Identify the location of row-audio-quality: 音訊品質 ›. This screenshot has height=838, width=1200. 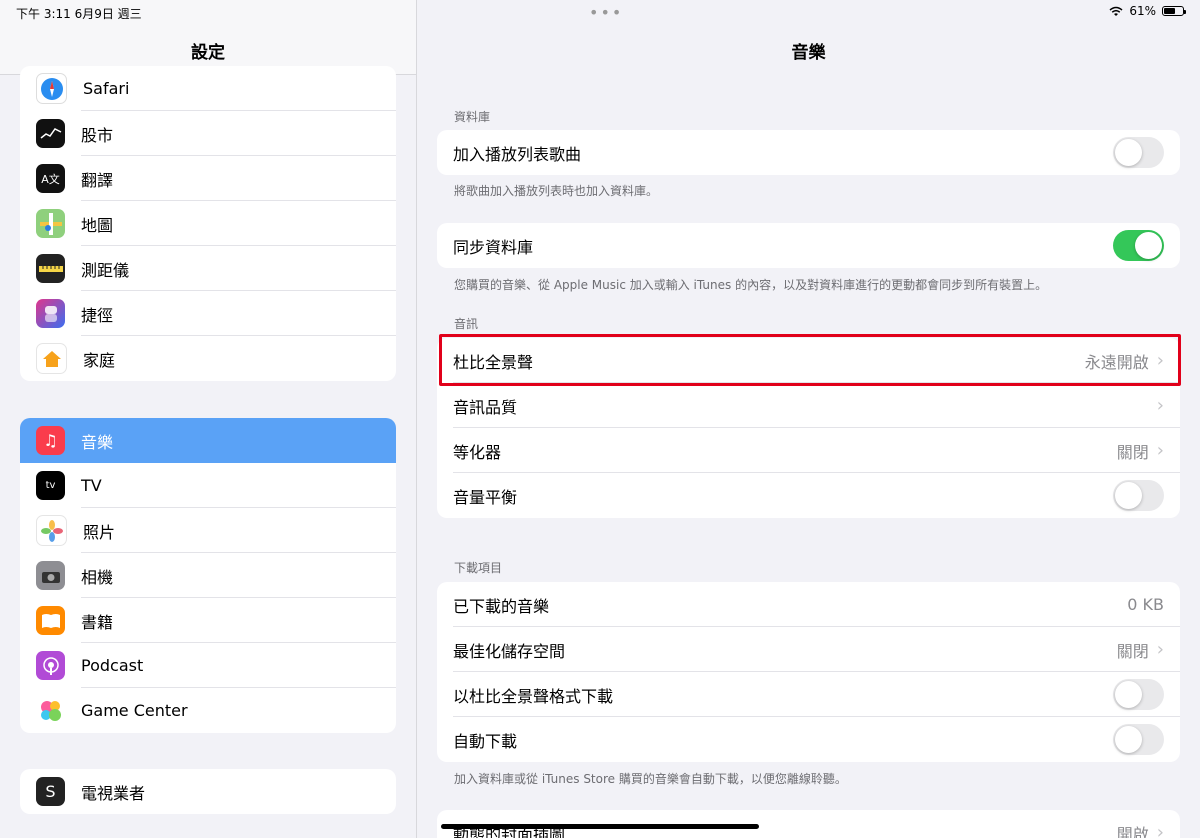
(808, 405).